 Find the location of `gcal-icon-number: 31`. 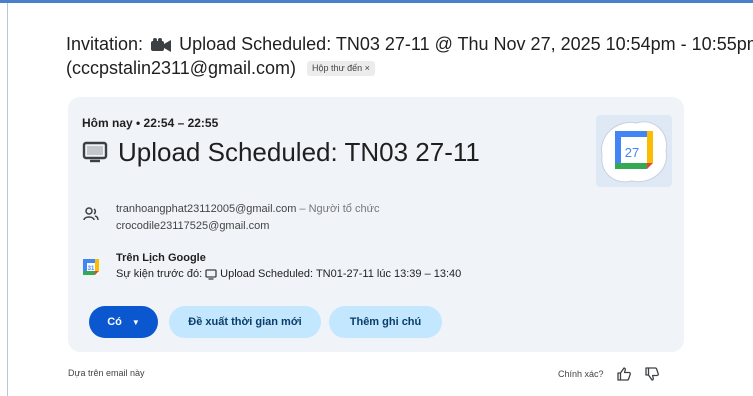

gcal-icon-number: 31 is located at coordinates (91, 269).